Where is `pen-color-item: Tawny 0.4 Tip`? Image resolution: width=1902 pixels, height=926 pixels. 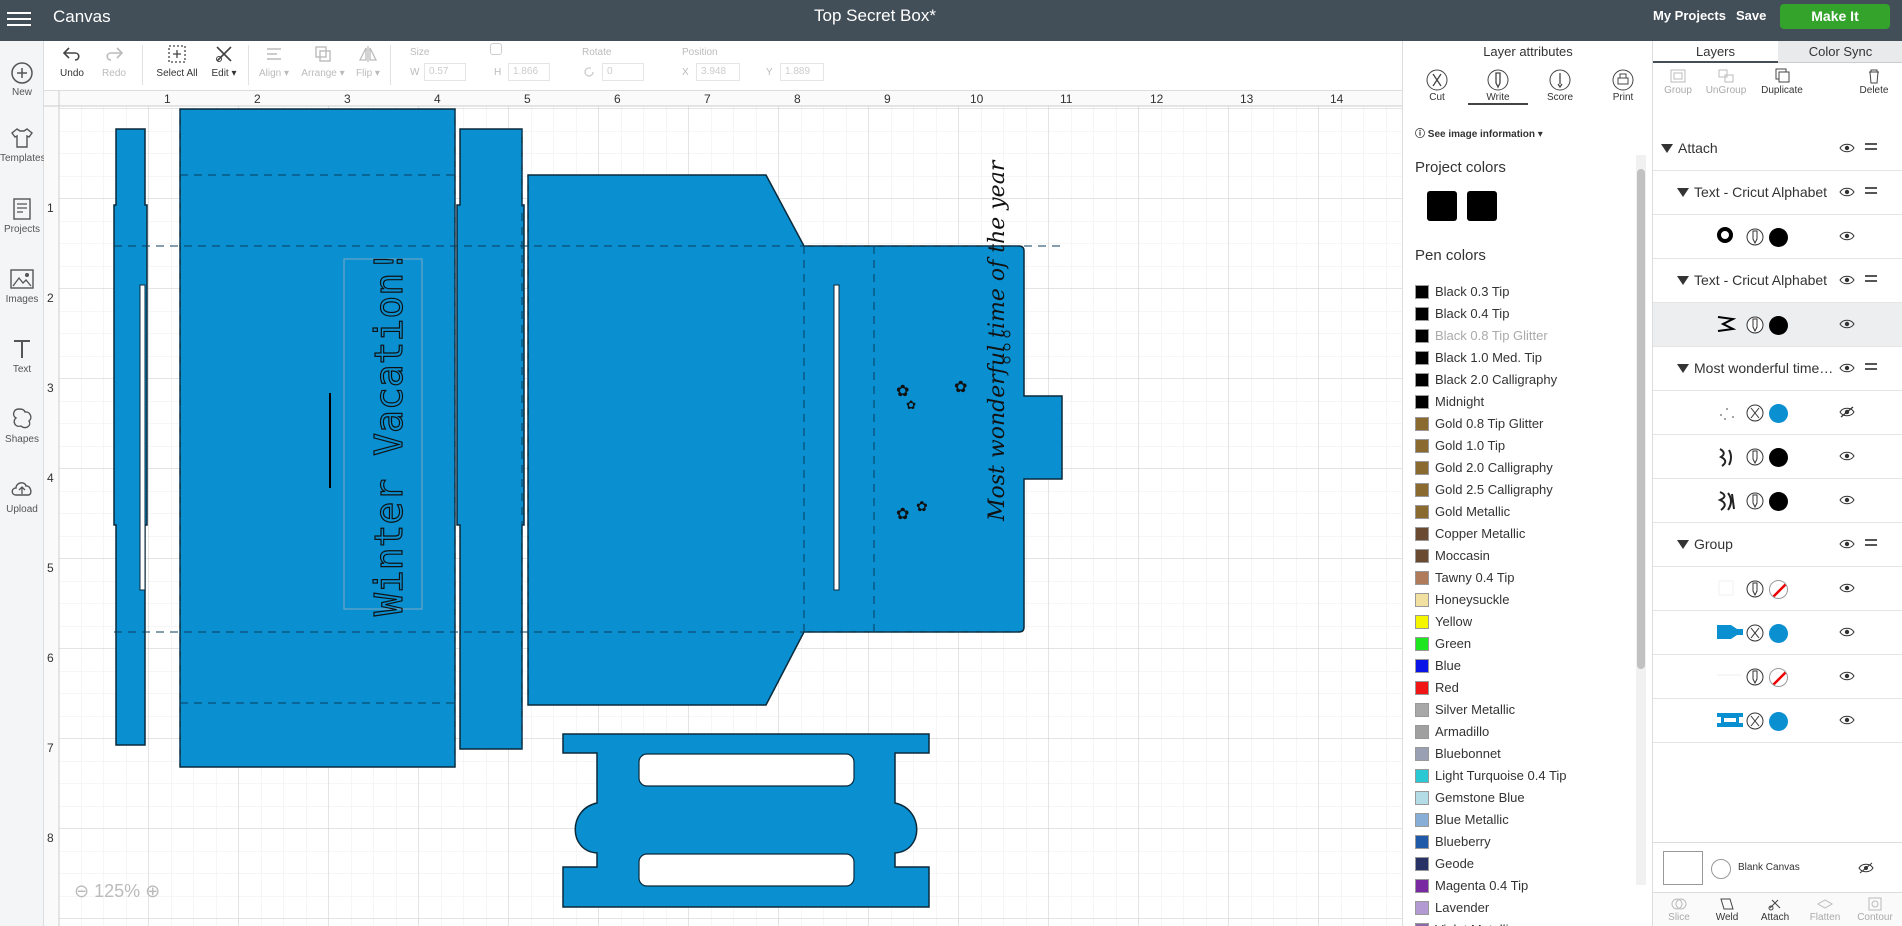
pen-color-item: Tawny 0.4 Tip is located at coordinates (1525, 578).